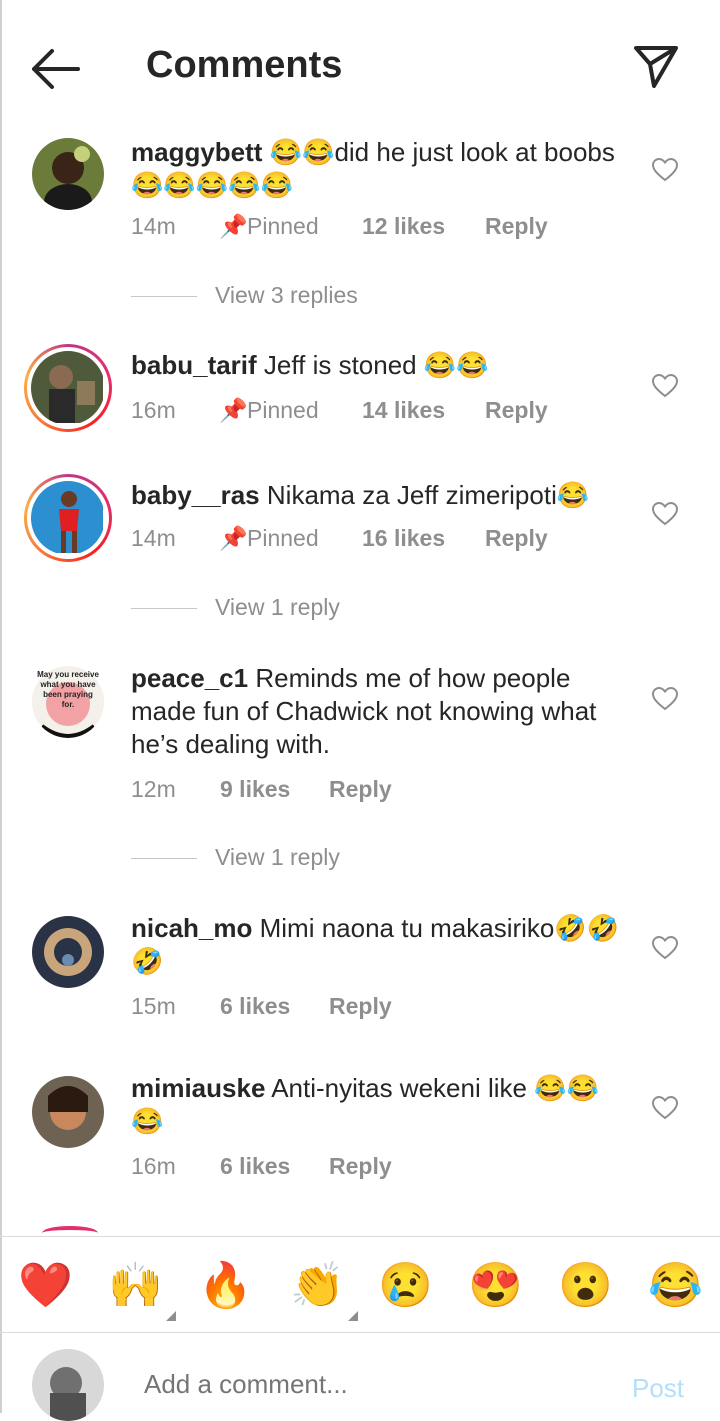  I want to click on fire-emoji-icon: 🔥, so click(225, 1286).